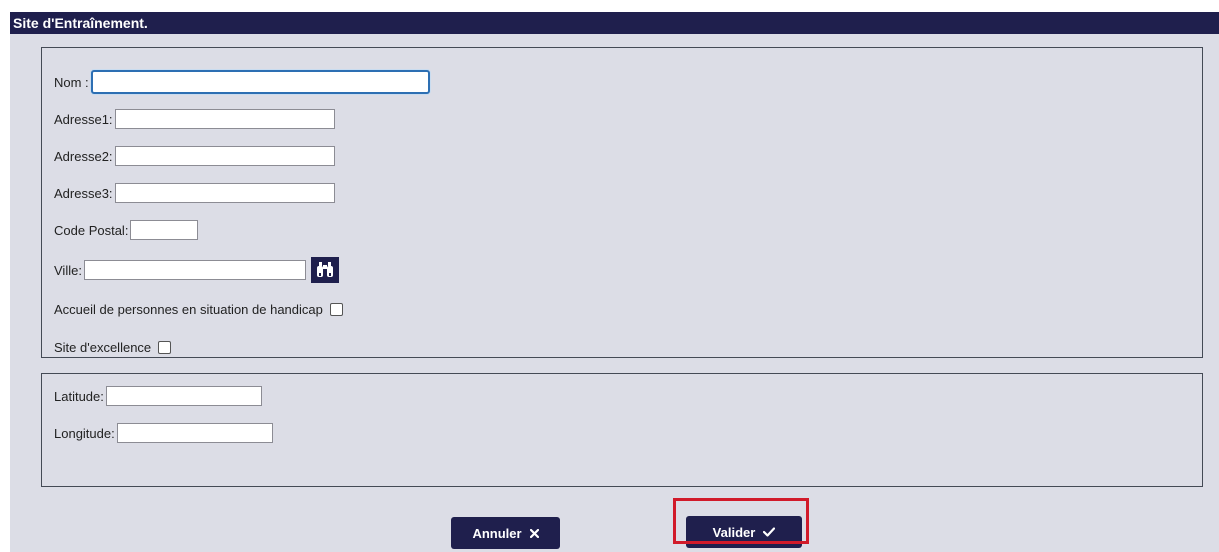 The height and width of the screenshot is (552, 1219). What do you see at coordinates (534, 533) in the screenshot?
I see `close-icon` at bounding box center [534, 533].